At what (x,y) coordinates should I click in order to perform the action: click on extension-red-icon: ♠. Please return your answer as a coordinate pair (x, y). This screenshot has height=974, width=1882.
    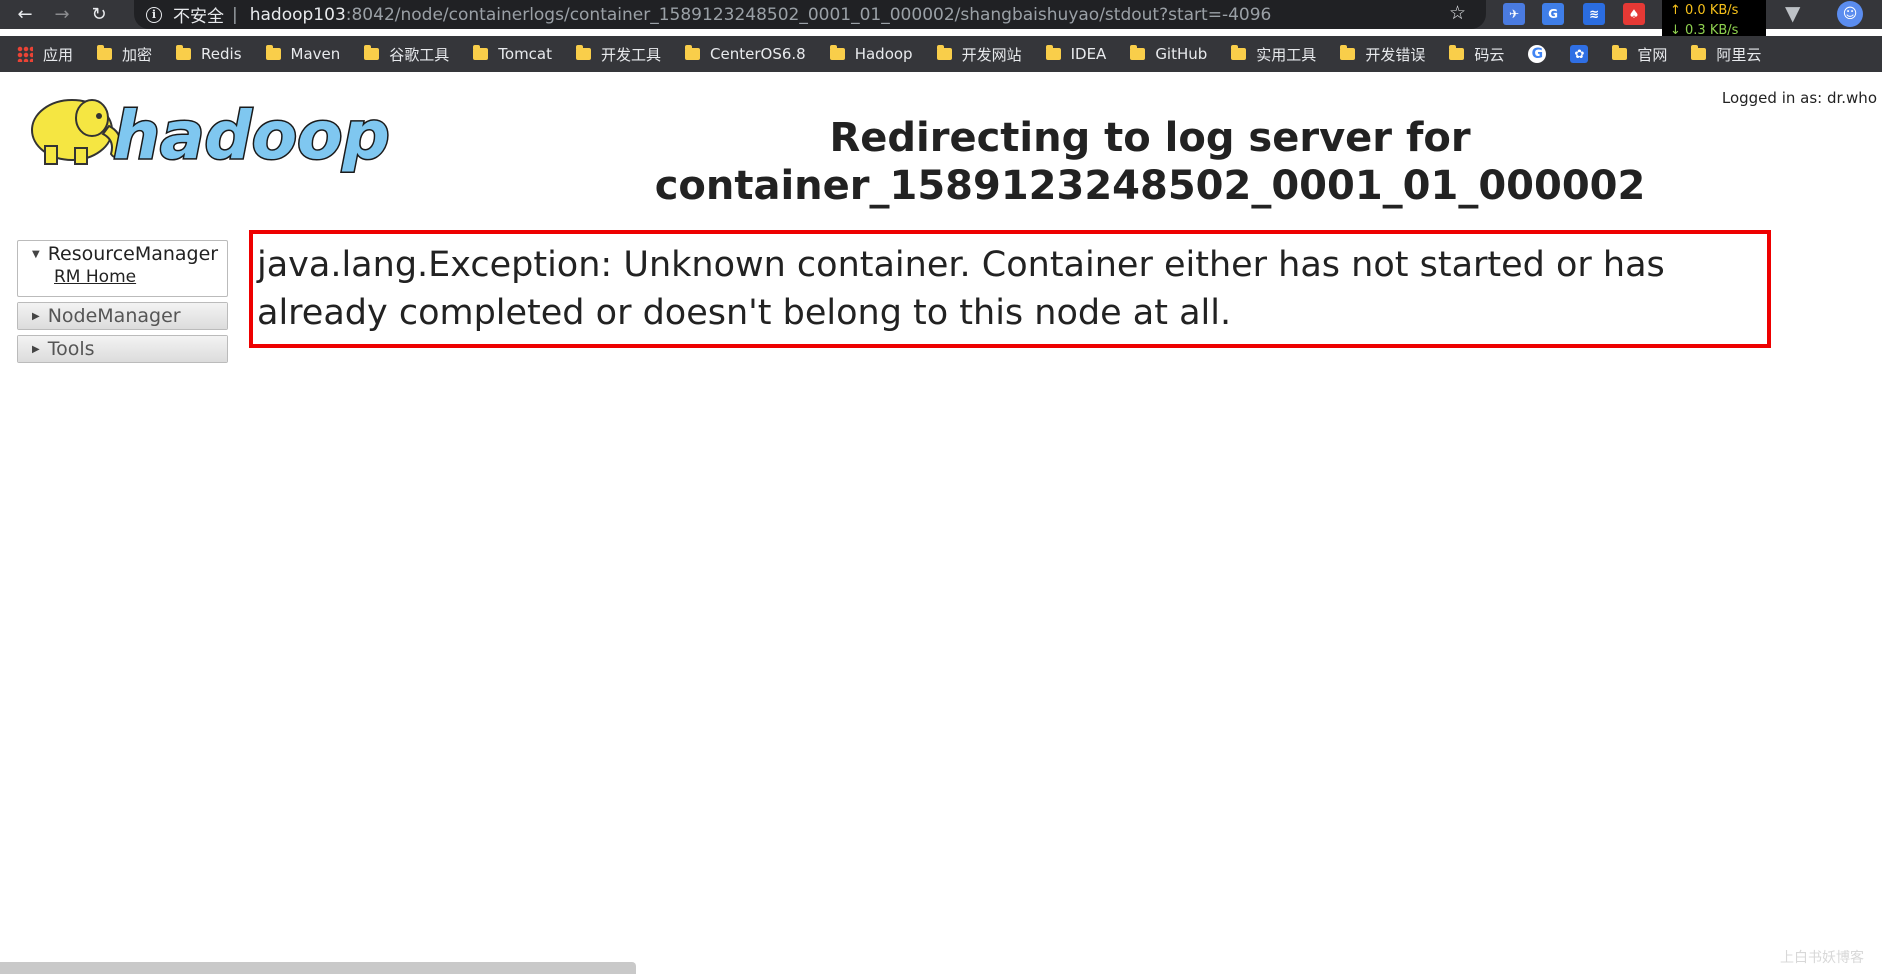
    Looking at the image, I should click on (1634, 14).